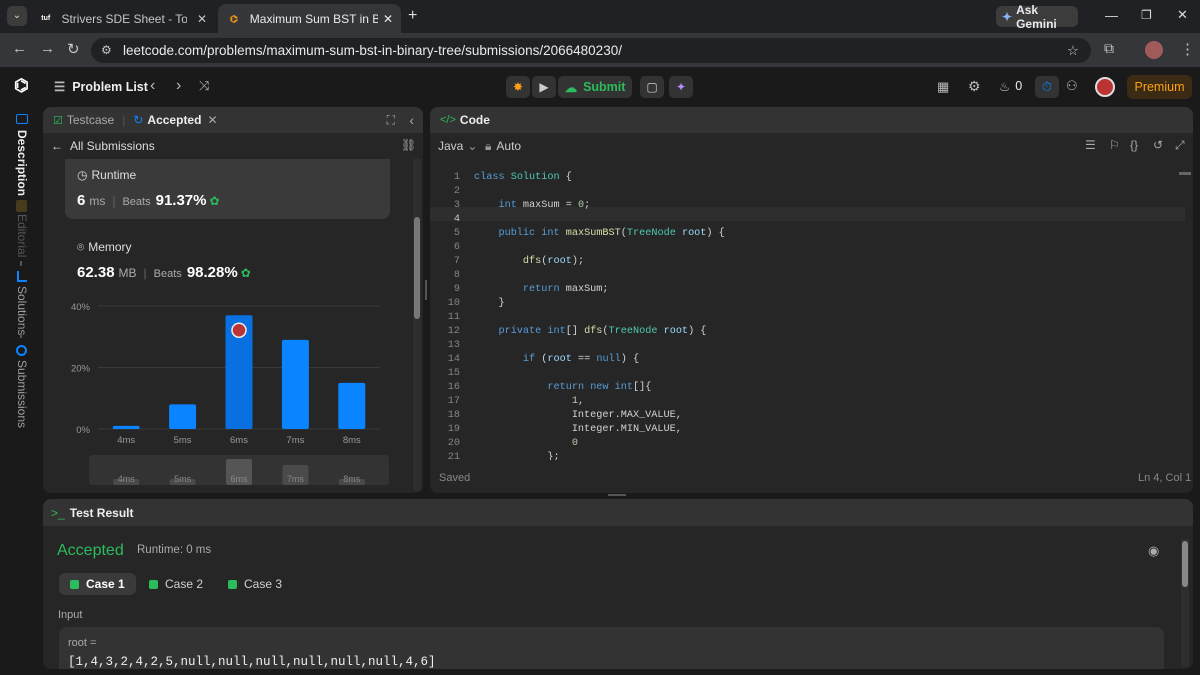 This screenshot has height=675, width=1200. Describe the element at coordinates (1159, 87) in the screenshot. I see `premium-button: Premium` at that location.